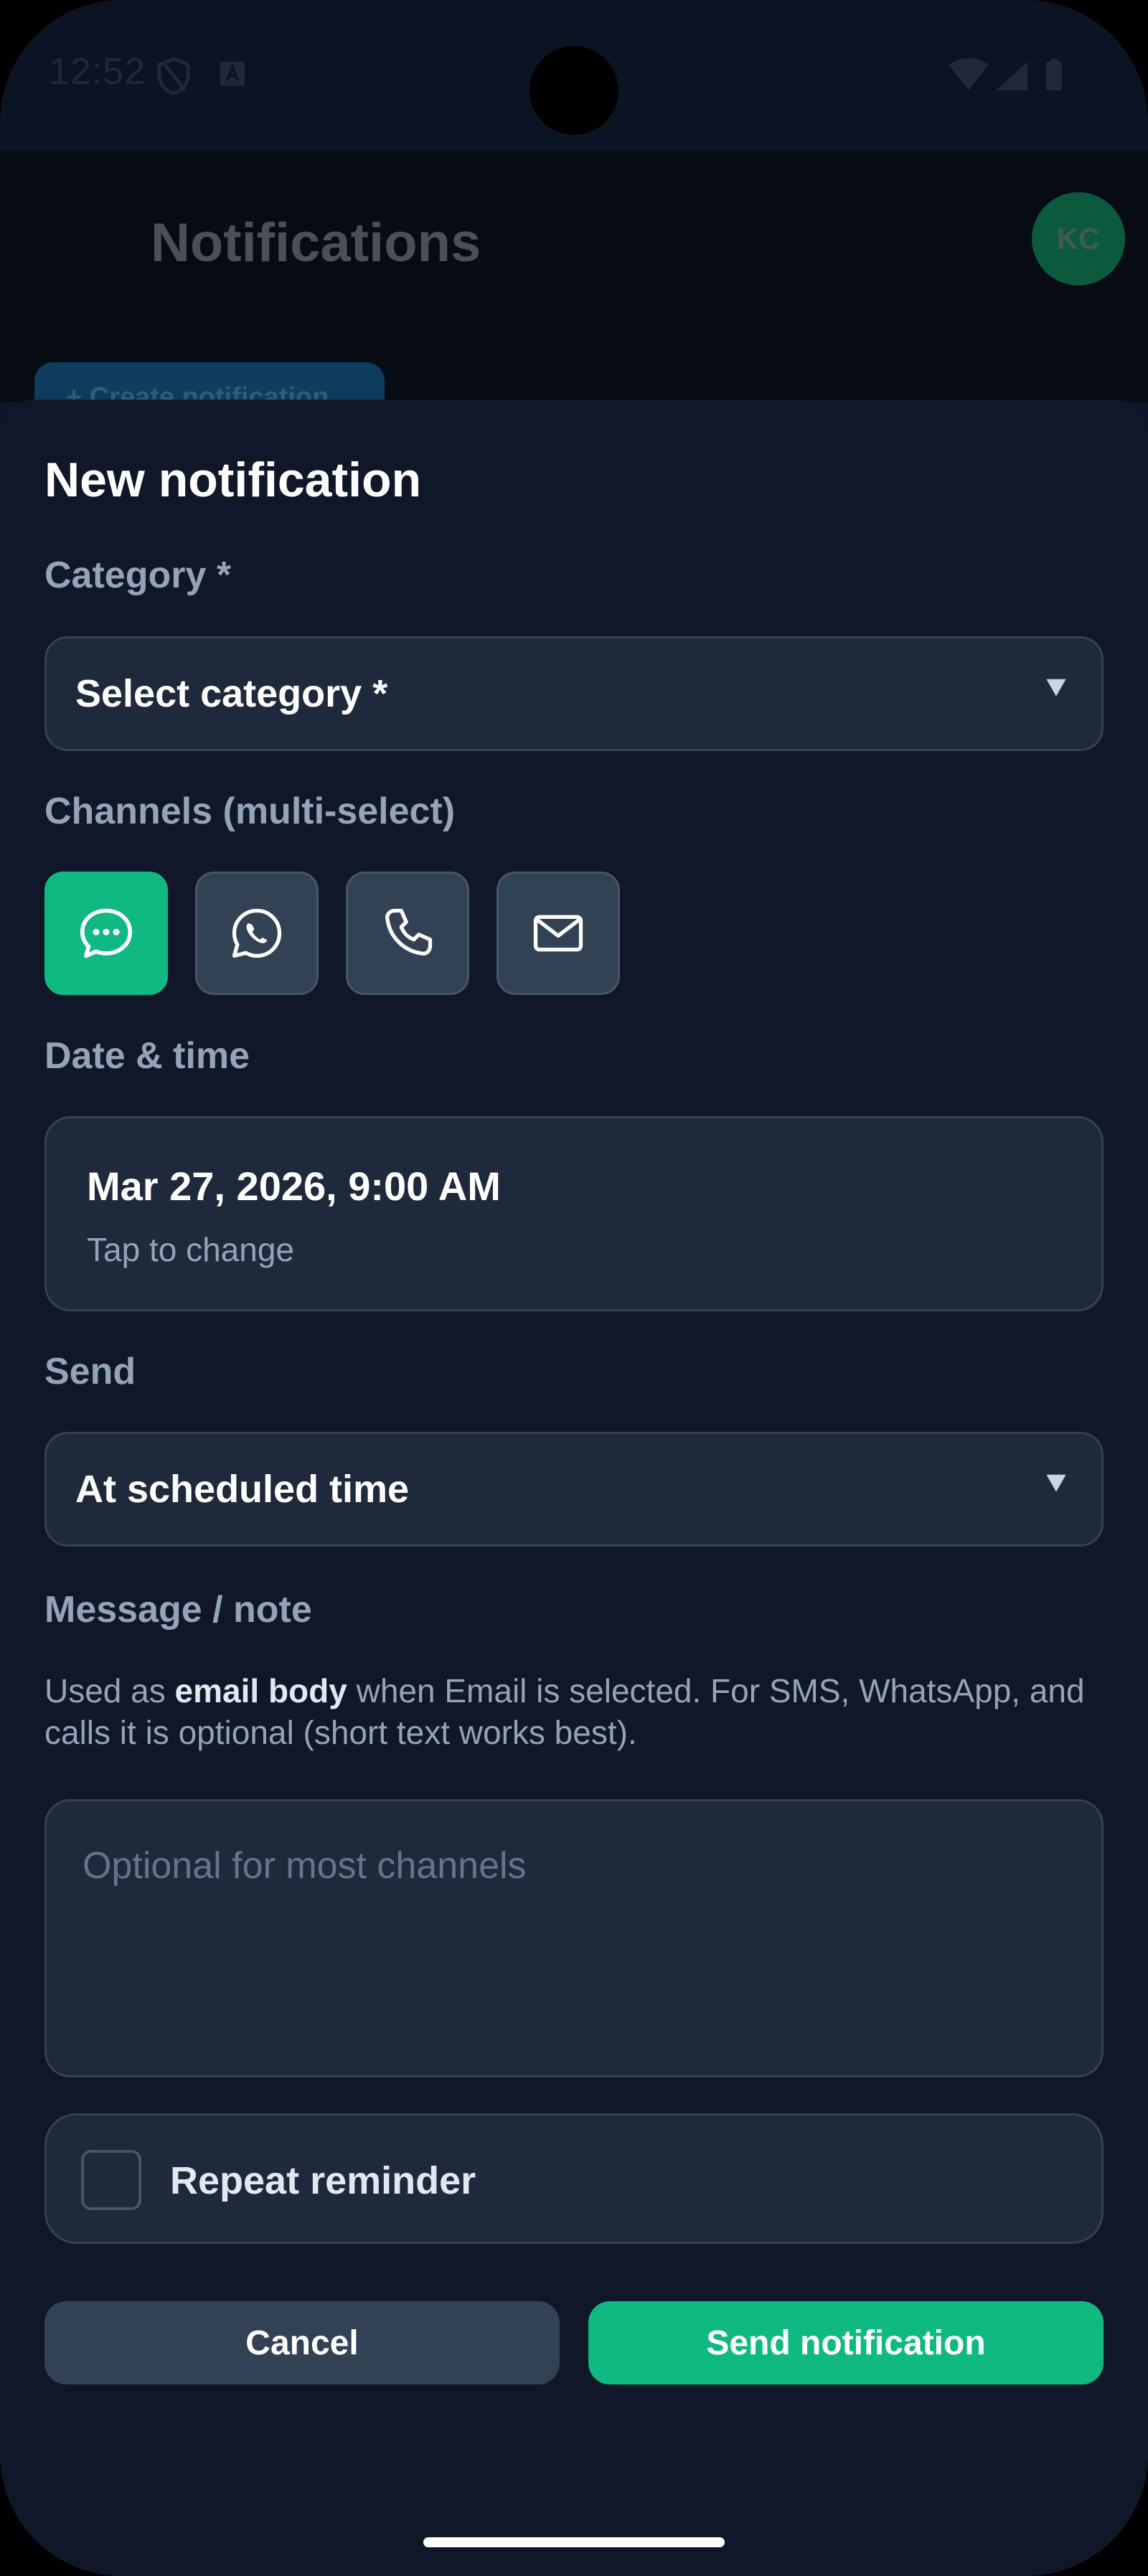 The height and width of the screenshot is (2576, 1148). What do you see at coordinates (233, 74) in the screenshot?
I see `a-badge-icon` at bounding box center [233, 74].